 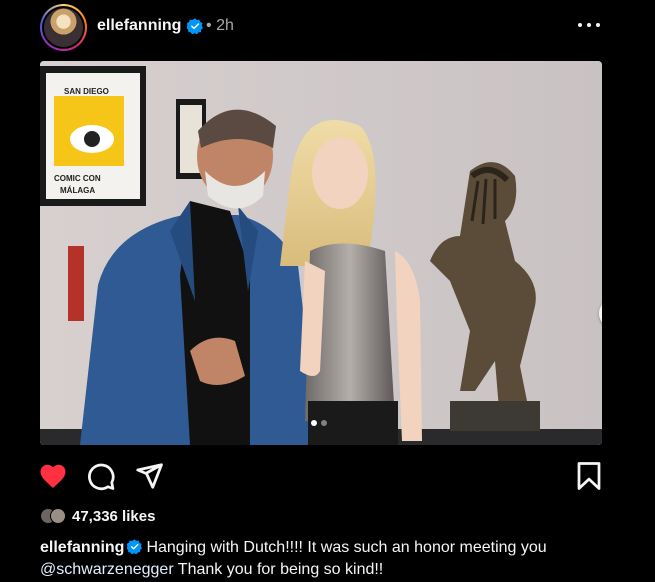 What do you see at coordinates (86, 91) in the screenshot?
I see `poster-line1: SAN DIEGO` at bounding box center [86, 91].